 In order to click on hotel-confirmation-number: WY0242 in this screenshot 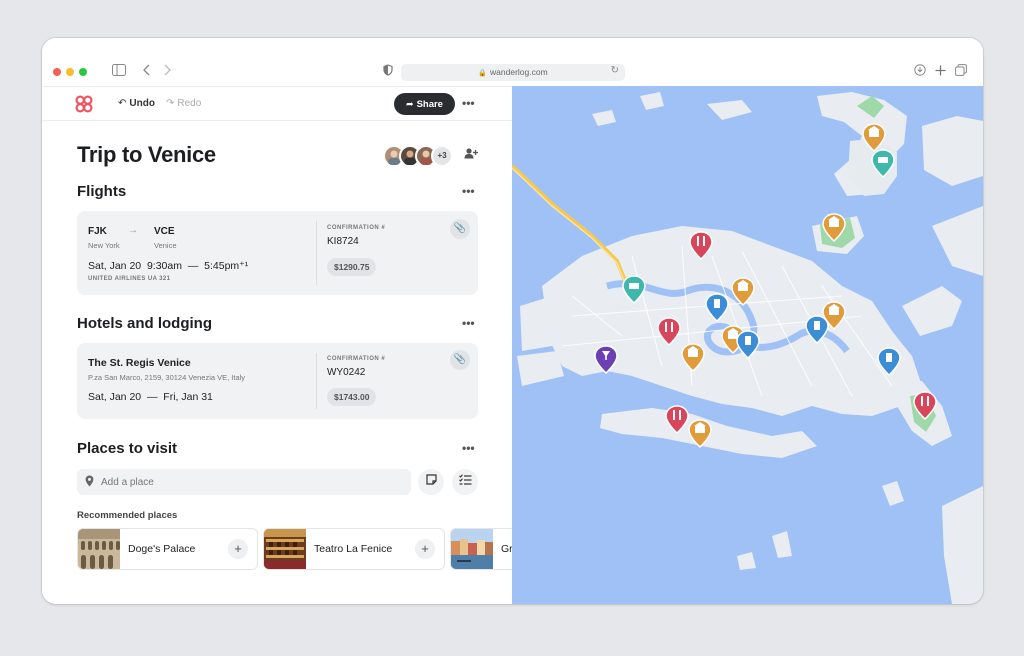, I will do `click(346, 372)`.